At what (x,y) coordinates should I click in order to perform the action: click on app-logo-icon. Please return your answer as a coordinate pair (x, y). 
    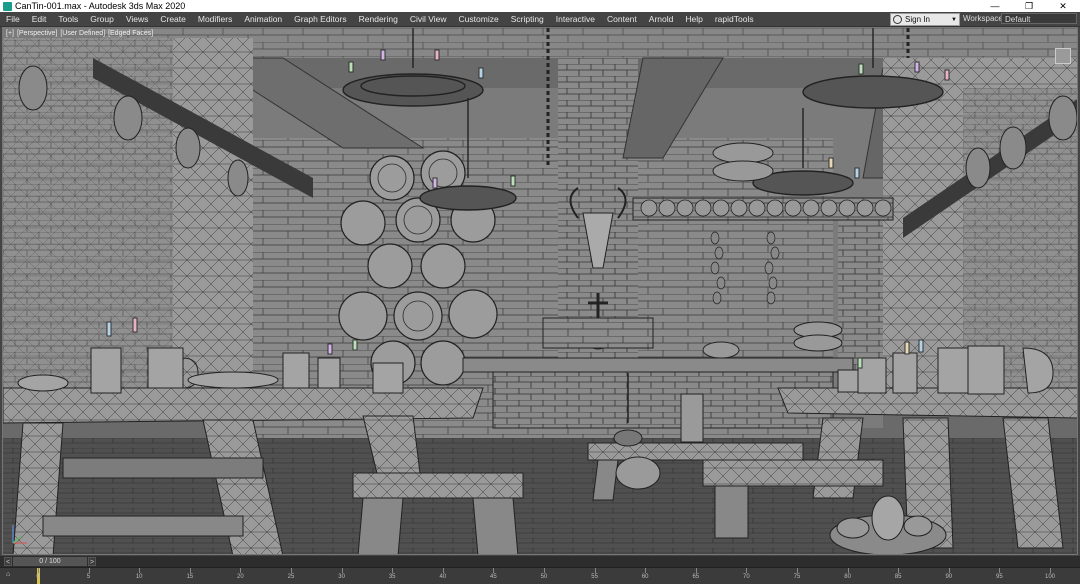
    Looking at the image, I should click on (7, 6).